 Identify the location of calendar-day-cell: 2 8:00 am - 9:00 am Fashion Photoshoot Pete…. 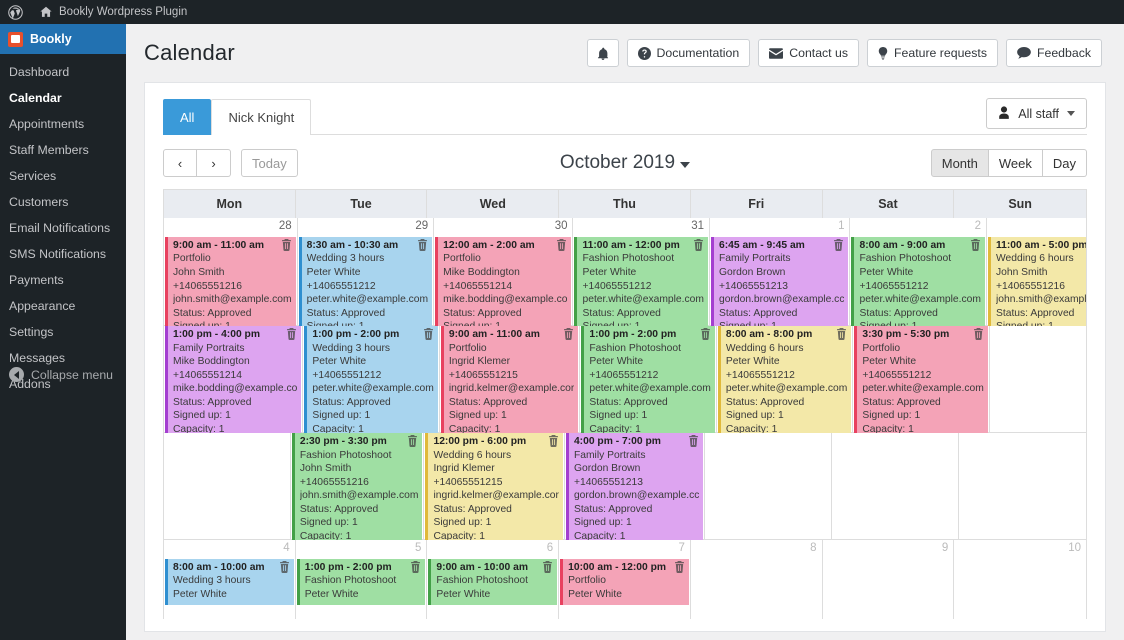
(918, 284).